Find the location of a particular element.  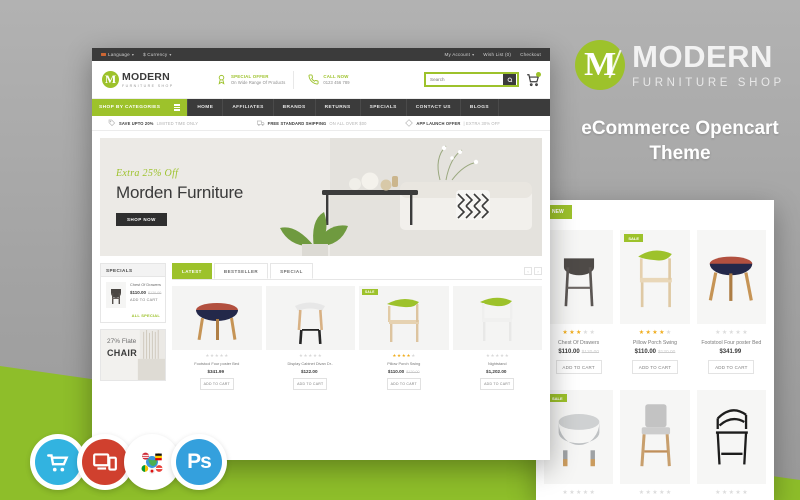

tab-bestseller: BESTSELLER is located at coordinates (241, 271).